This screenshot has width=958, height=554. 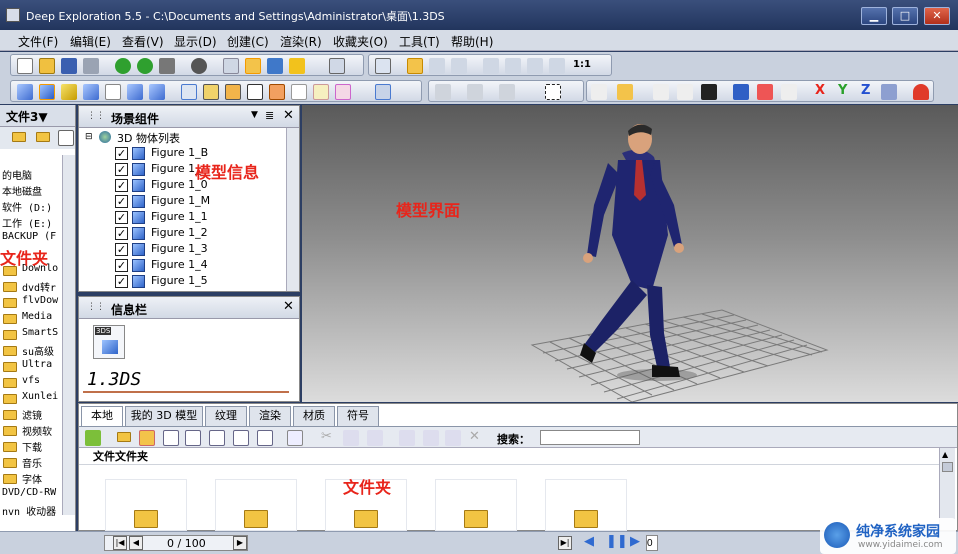 What do you see at coordinates (419, 41) in the screenshot?
I see `menu-tools: 工具(T)` at bounding box center [419, 41].